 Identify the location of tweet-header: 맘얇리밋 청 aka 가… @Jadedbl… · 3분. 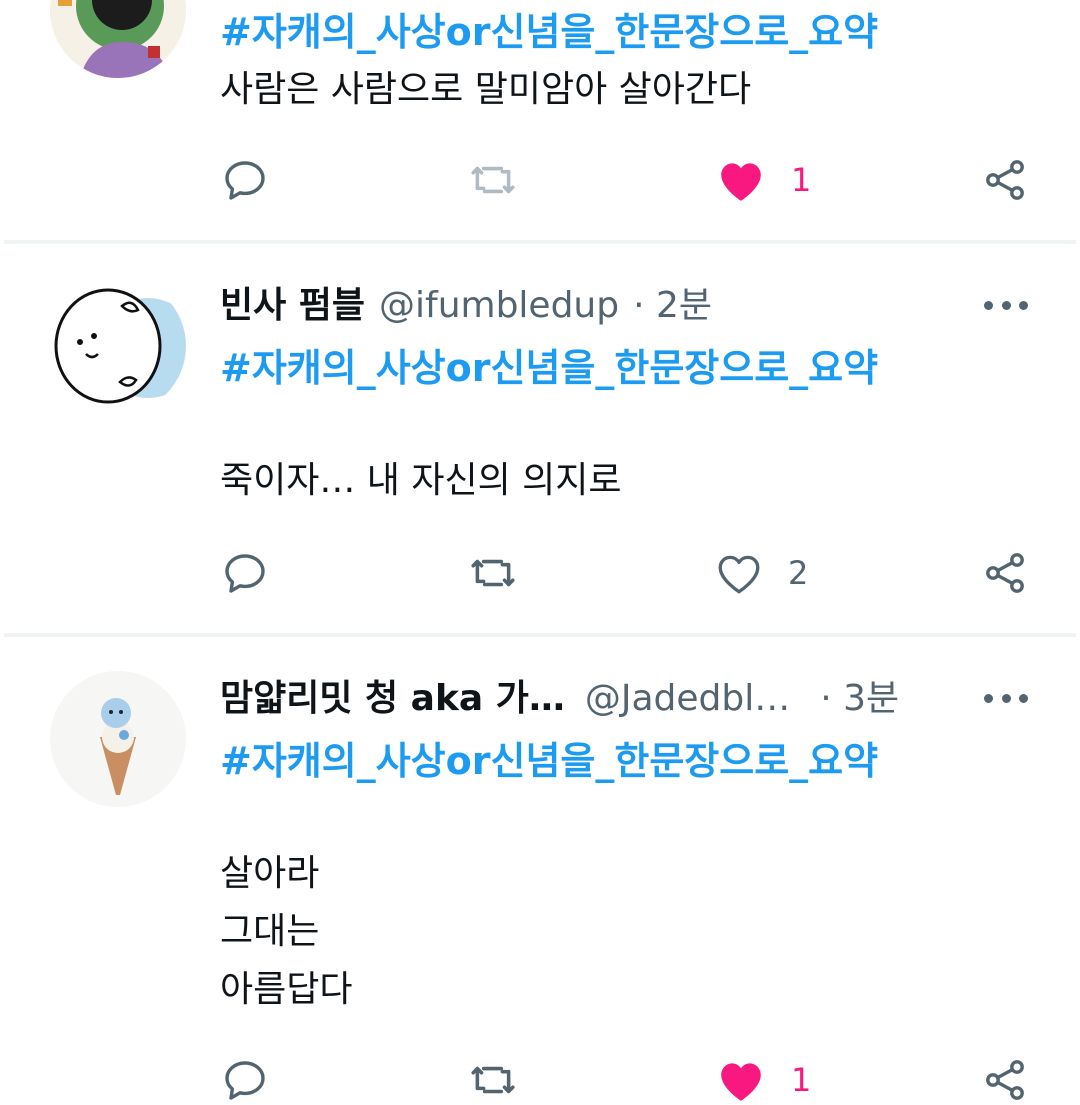
(559, 699).